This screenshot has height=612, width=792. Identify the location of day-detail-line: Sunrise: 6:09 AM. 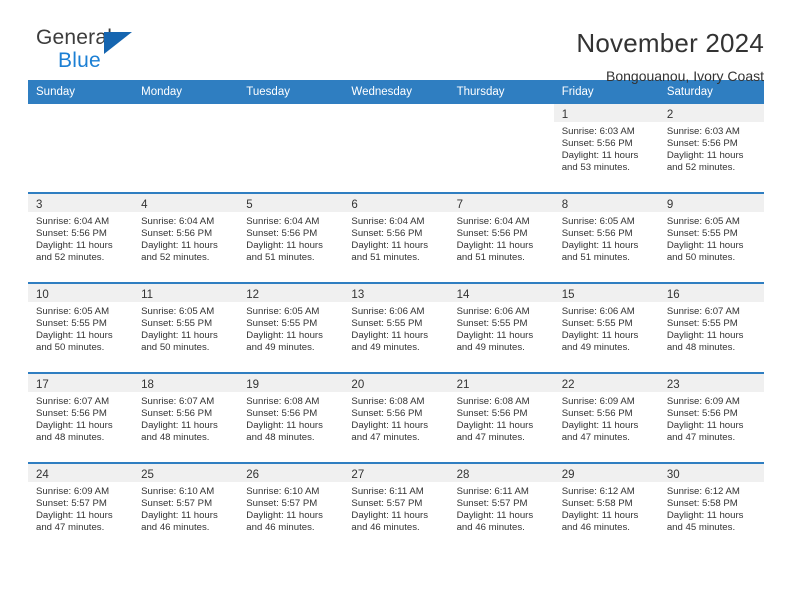
(73, 491).